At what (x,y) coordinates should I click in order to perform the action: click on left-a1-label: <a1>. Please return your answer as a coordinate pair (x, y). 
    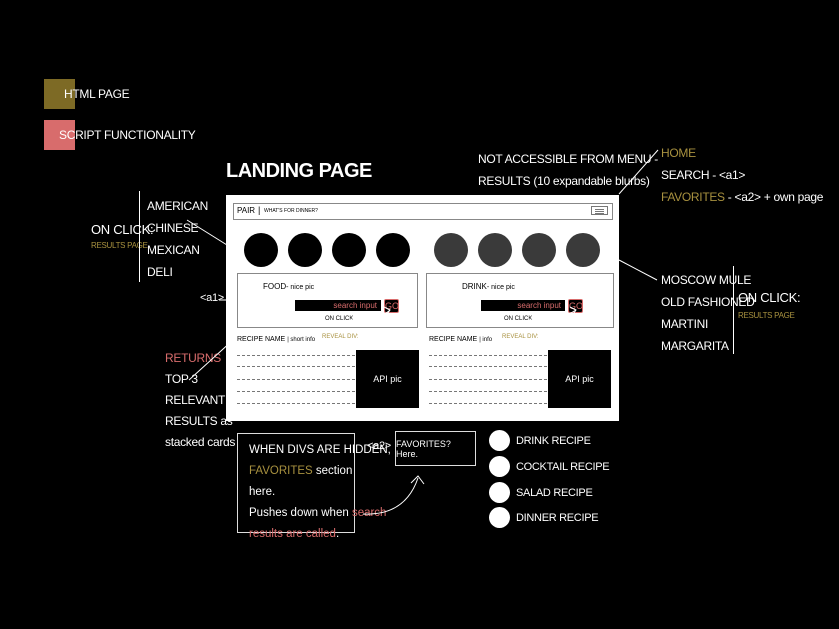
    Looking at the image, I should click on (212, 298).